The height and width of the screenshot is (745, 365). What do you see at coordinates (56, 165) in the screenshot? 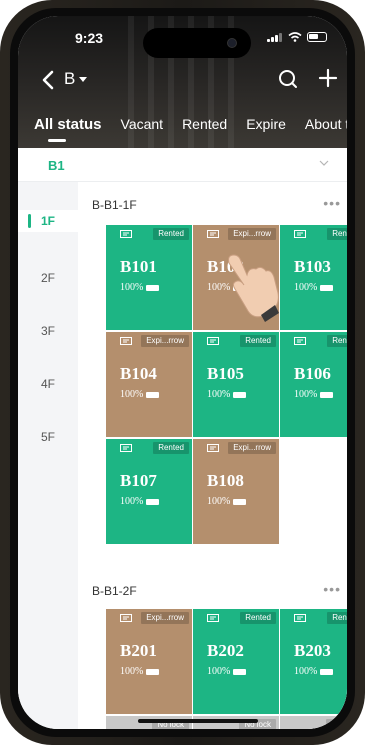
I see `floor-group-value: B1` at bounding box center [56, 165].